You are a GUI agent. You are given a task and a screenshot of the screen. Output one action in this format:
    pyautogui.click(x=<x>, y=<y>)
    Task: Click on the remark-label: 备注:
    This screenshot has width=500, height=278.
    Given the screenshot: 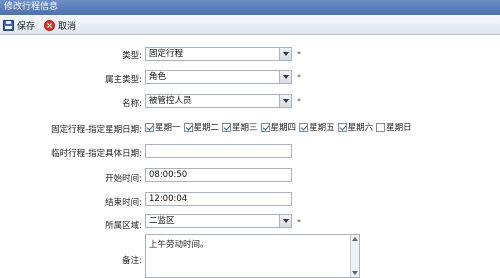 What is the action you would take?
    pyautogui.click(x=132, y=261)
    